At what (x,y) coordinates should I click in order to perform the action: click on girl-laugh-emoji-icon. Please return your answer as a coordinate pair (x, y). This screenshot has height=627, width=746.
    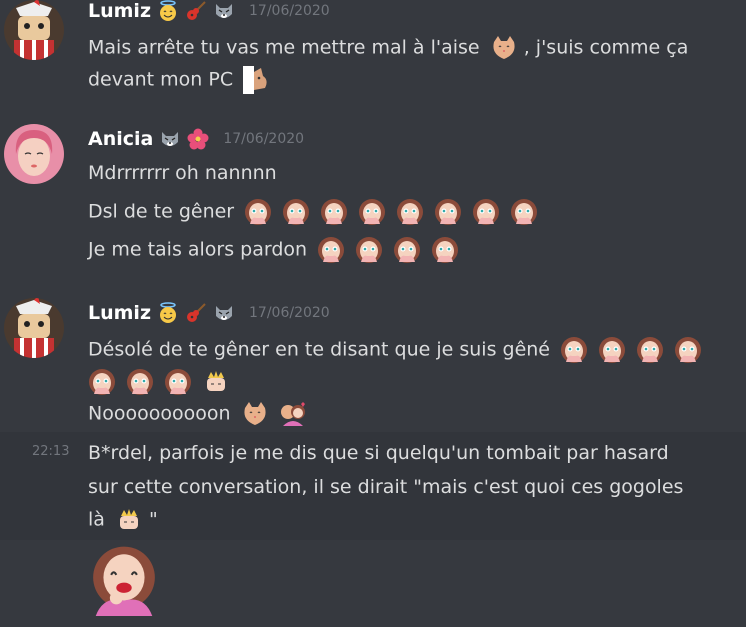
    Looking at the image, I should click on (124, 580).